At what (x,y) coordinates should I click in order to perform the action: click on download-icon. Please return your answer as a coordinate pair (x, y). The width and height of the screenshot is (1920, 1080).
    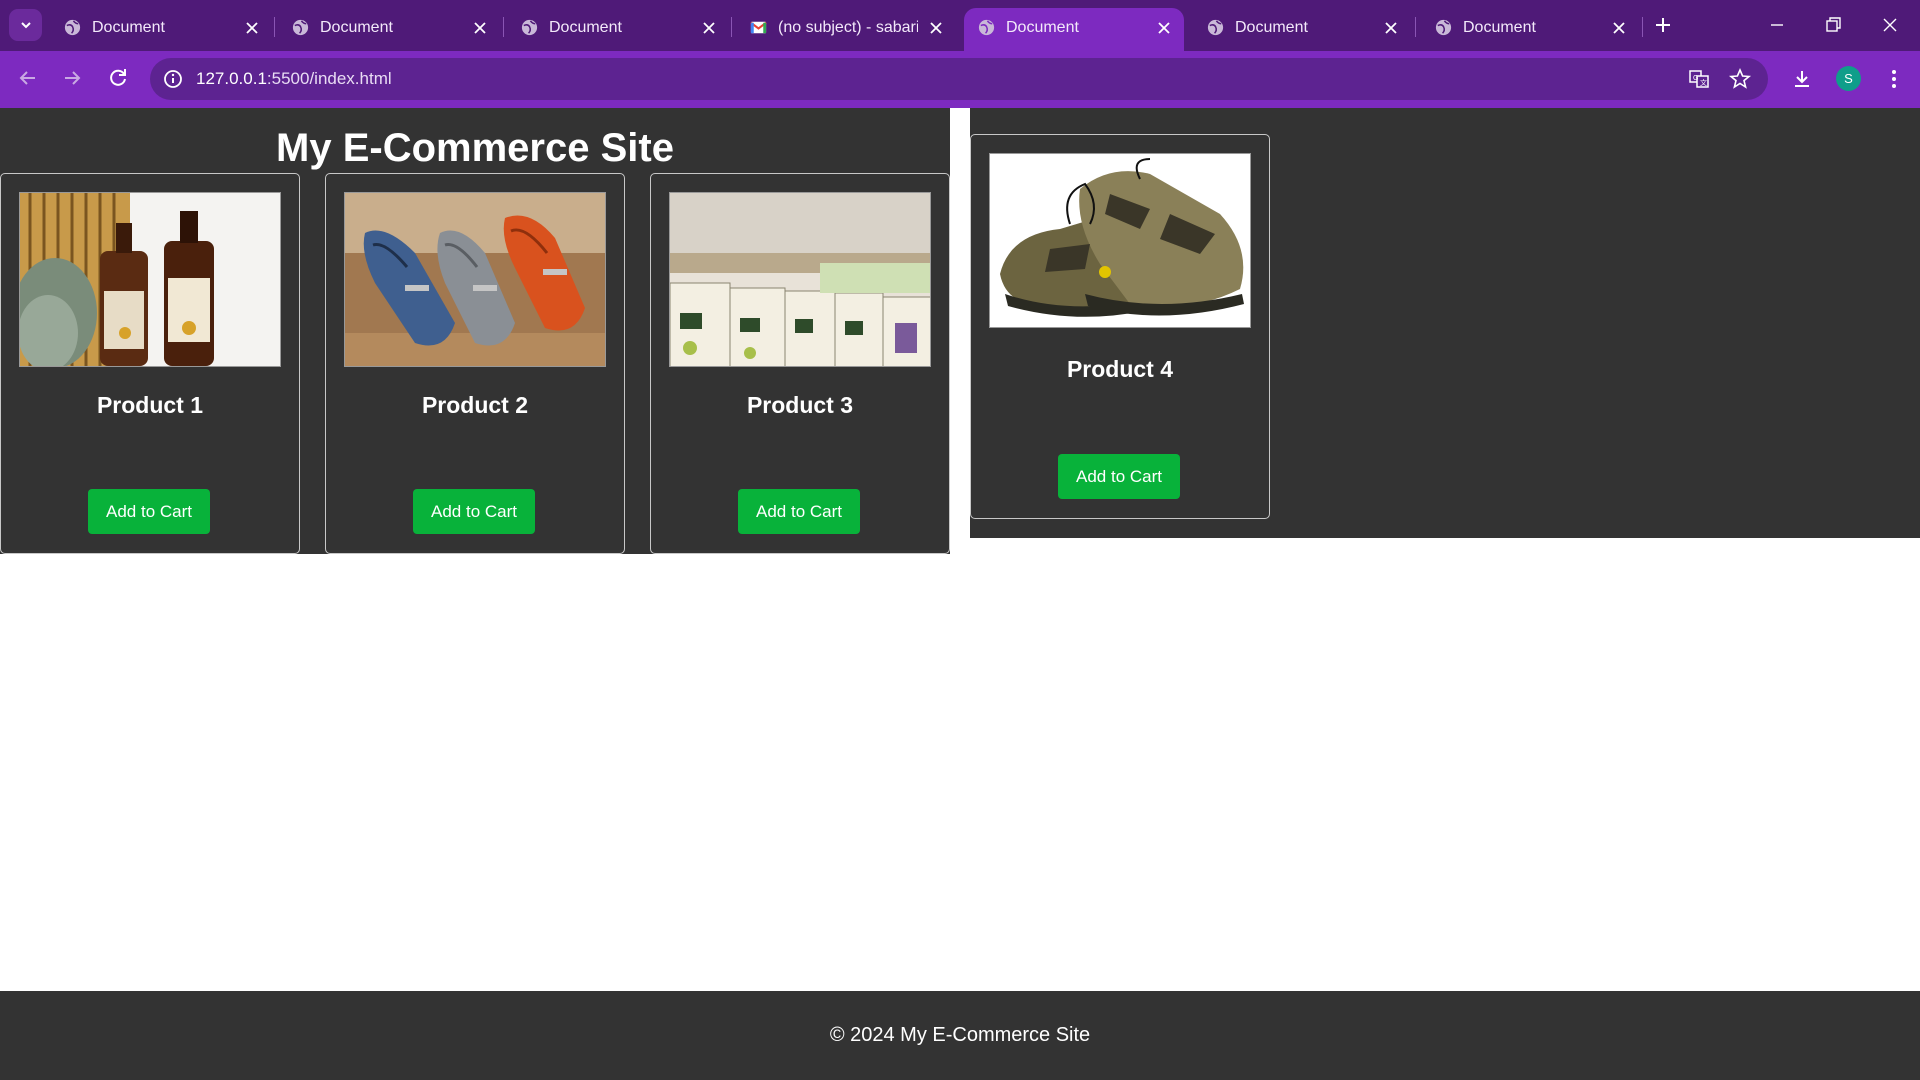
    Looking at the image, I should click on (1802, 79).